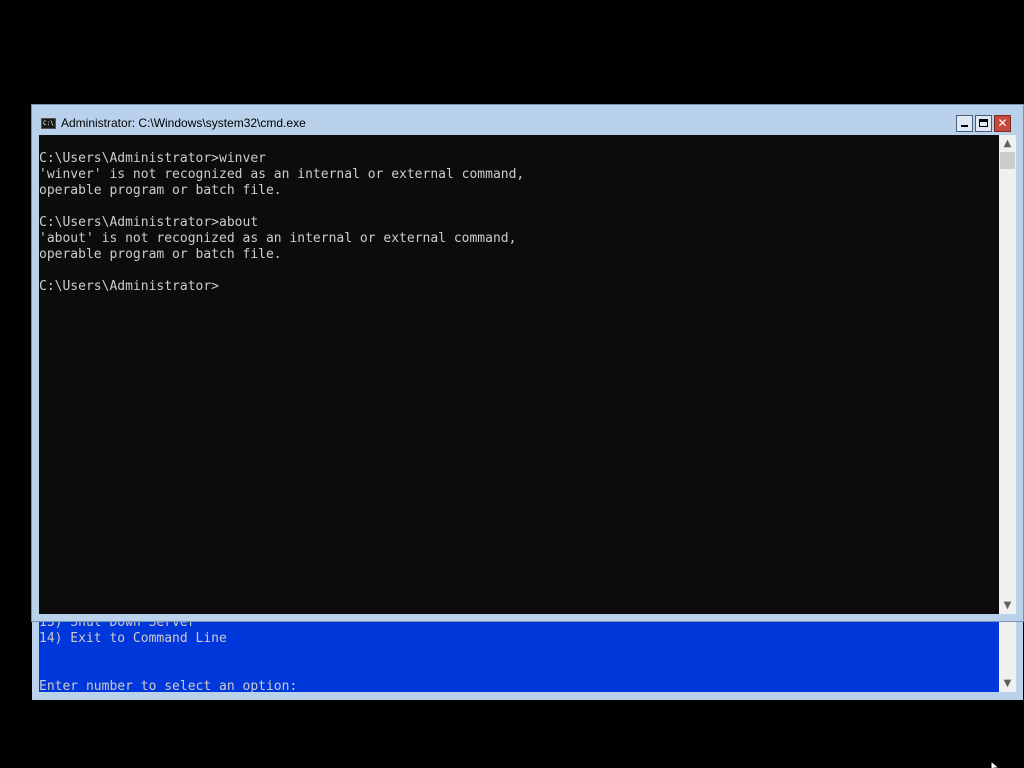 The height and width of the screenshot is (768, 1024). Describe the element at coordinates (1007, 160) in the screenshot. I see `scroll-thumb` at that location.